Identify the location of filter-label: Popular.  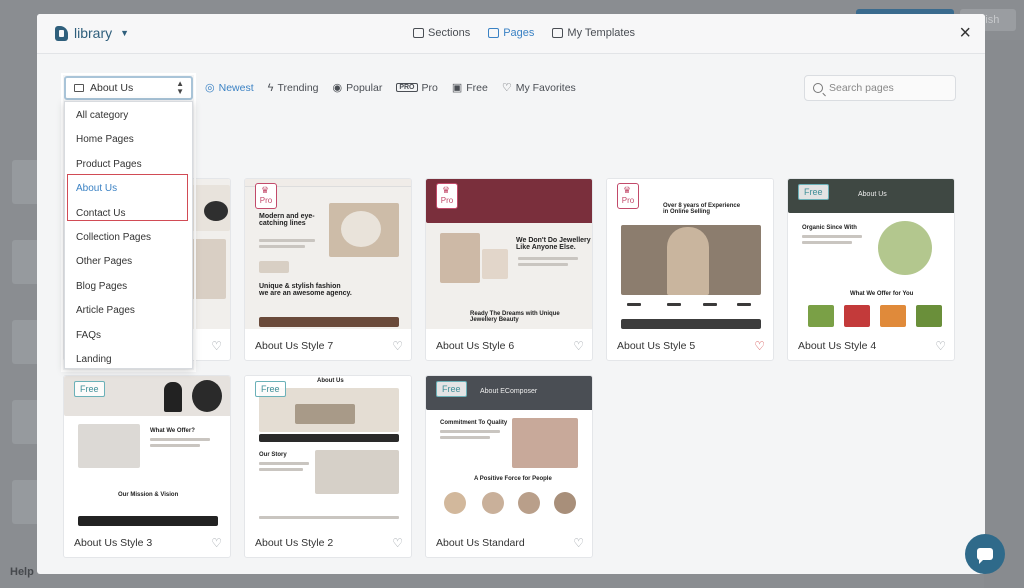
(364, 87).